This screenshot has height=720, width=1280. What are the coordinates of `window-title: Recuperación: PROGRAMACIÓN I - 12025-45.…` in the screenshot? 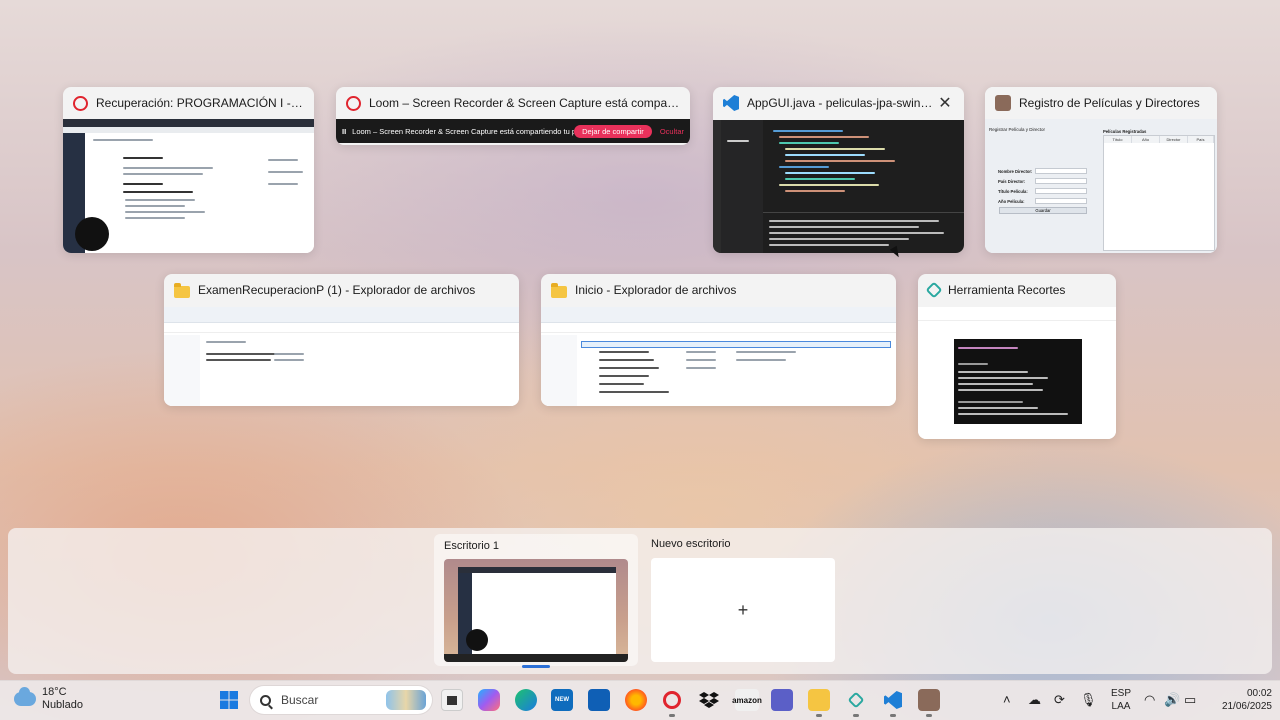 It's located at (200, 103).